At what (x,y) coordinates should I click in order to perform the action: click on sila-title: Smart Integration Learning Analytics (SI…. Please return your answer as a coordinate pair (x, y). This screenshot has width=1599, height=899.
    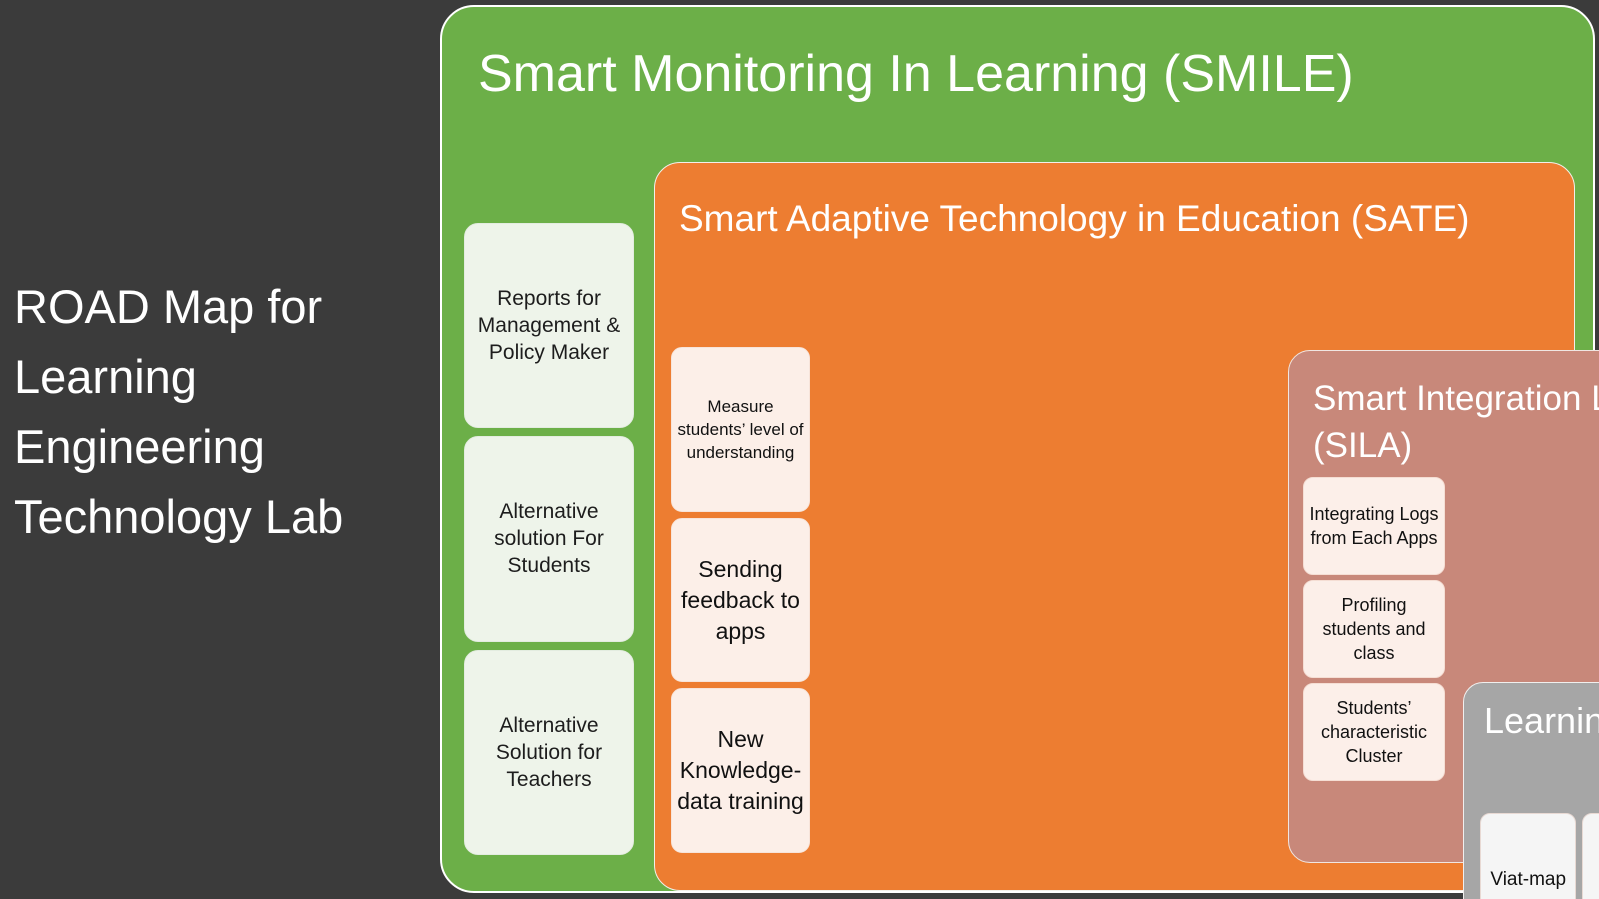
    Looking at the image, I should click on (1456, 422).